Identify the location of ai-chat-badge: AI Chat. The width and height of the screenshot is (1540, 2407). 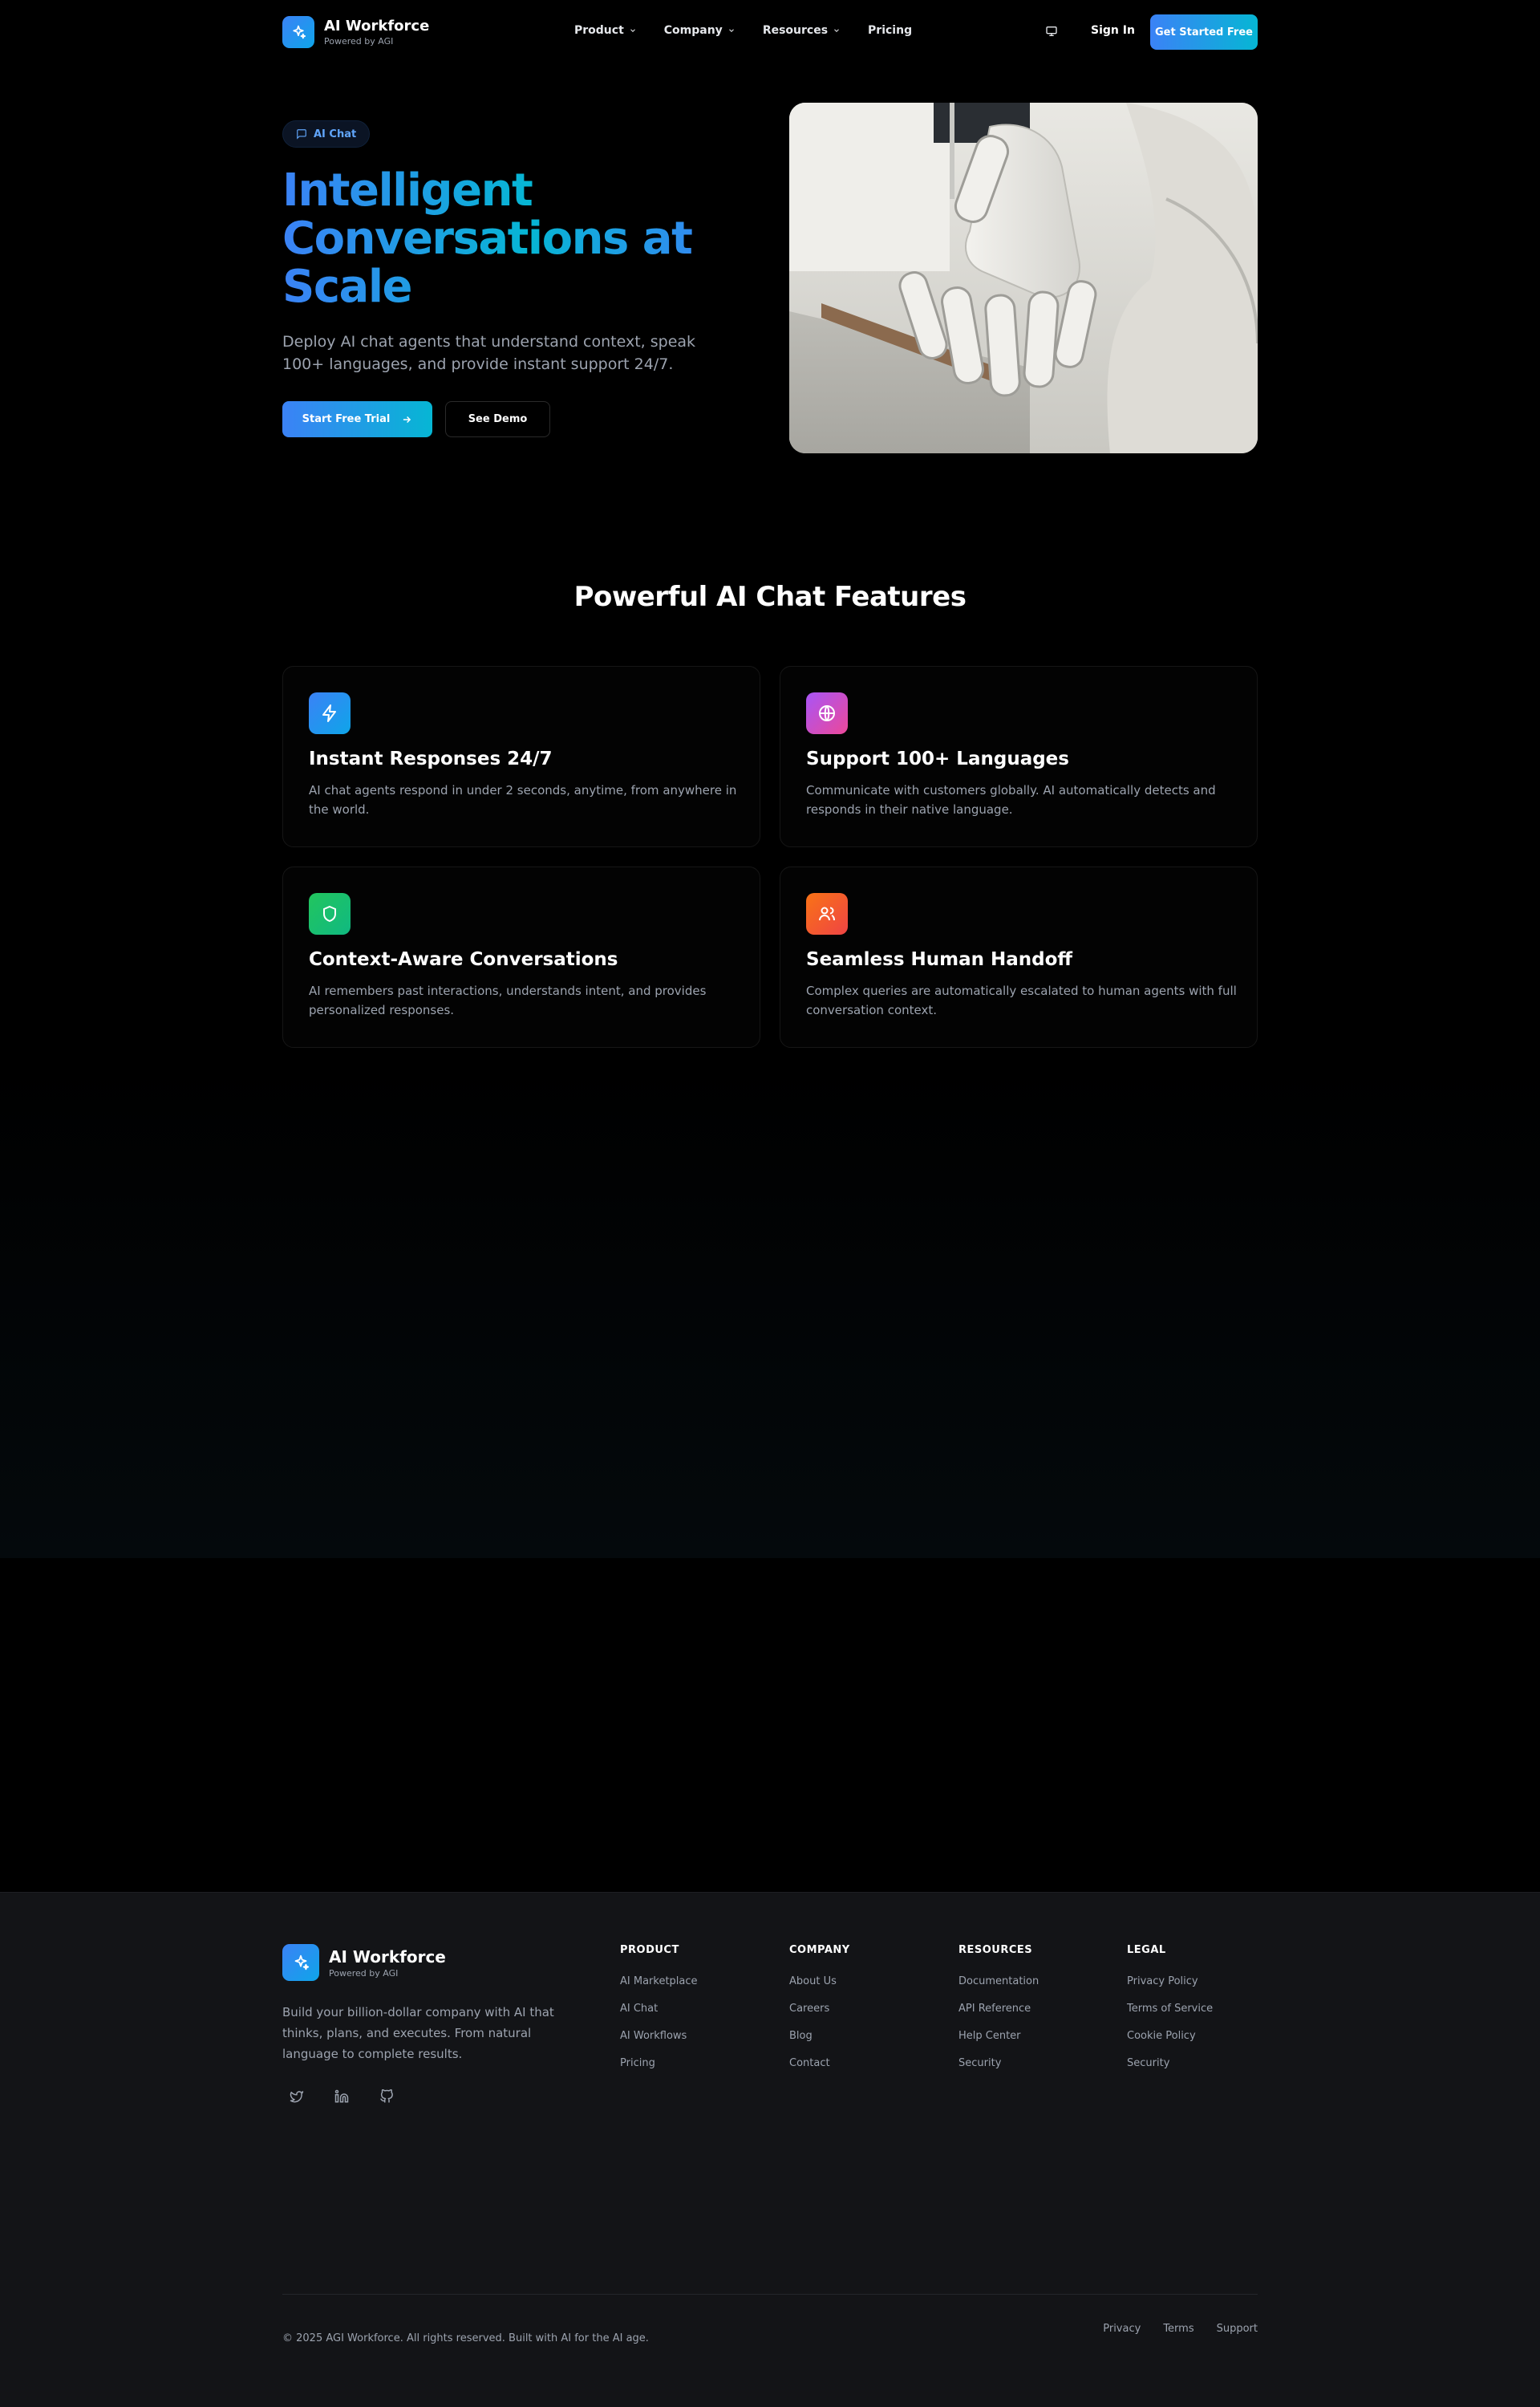
(326, 134).